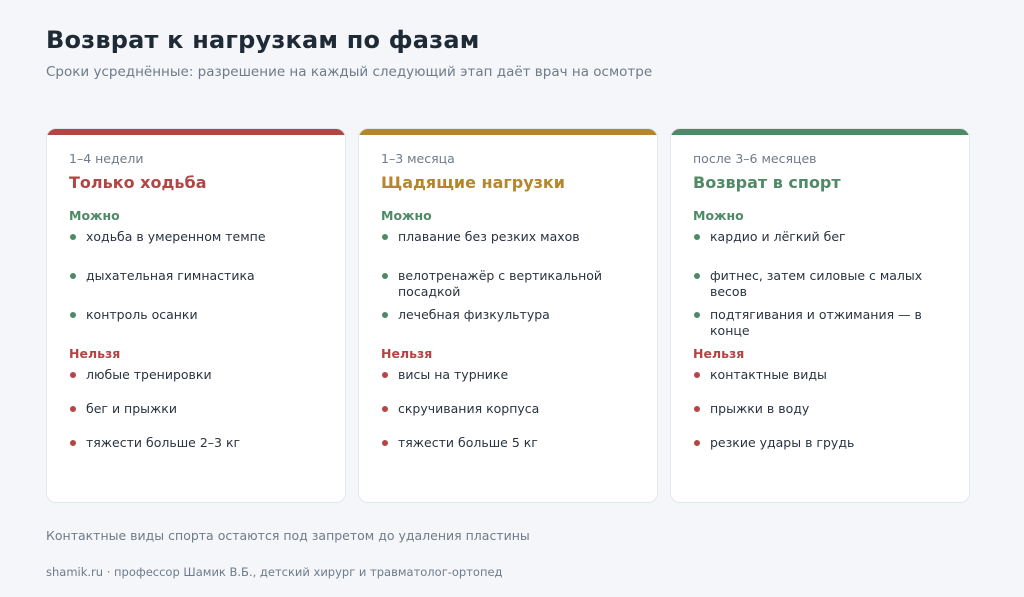  I want to click on phase-heading: Возврат в спорт, so click(767, 182).